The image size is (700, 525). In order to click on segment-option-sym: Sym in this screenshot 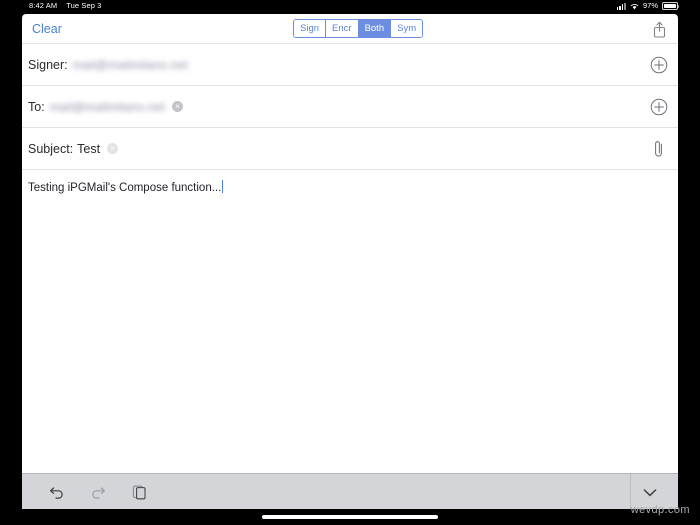, I will do `click(407, 28)`.